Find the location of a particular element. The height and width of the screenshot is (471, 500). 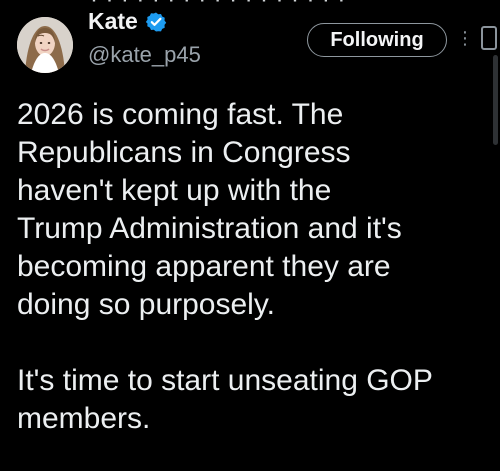

avatar is located at coordinates (45, 45).